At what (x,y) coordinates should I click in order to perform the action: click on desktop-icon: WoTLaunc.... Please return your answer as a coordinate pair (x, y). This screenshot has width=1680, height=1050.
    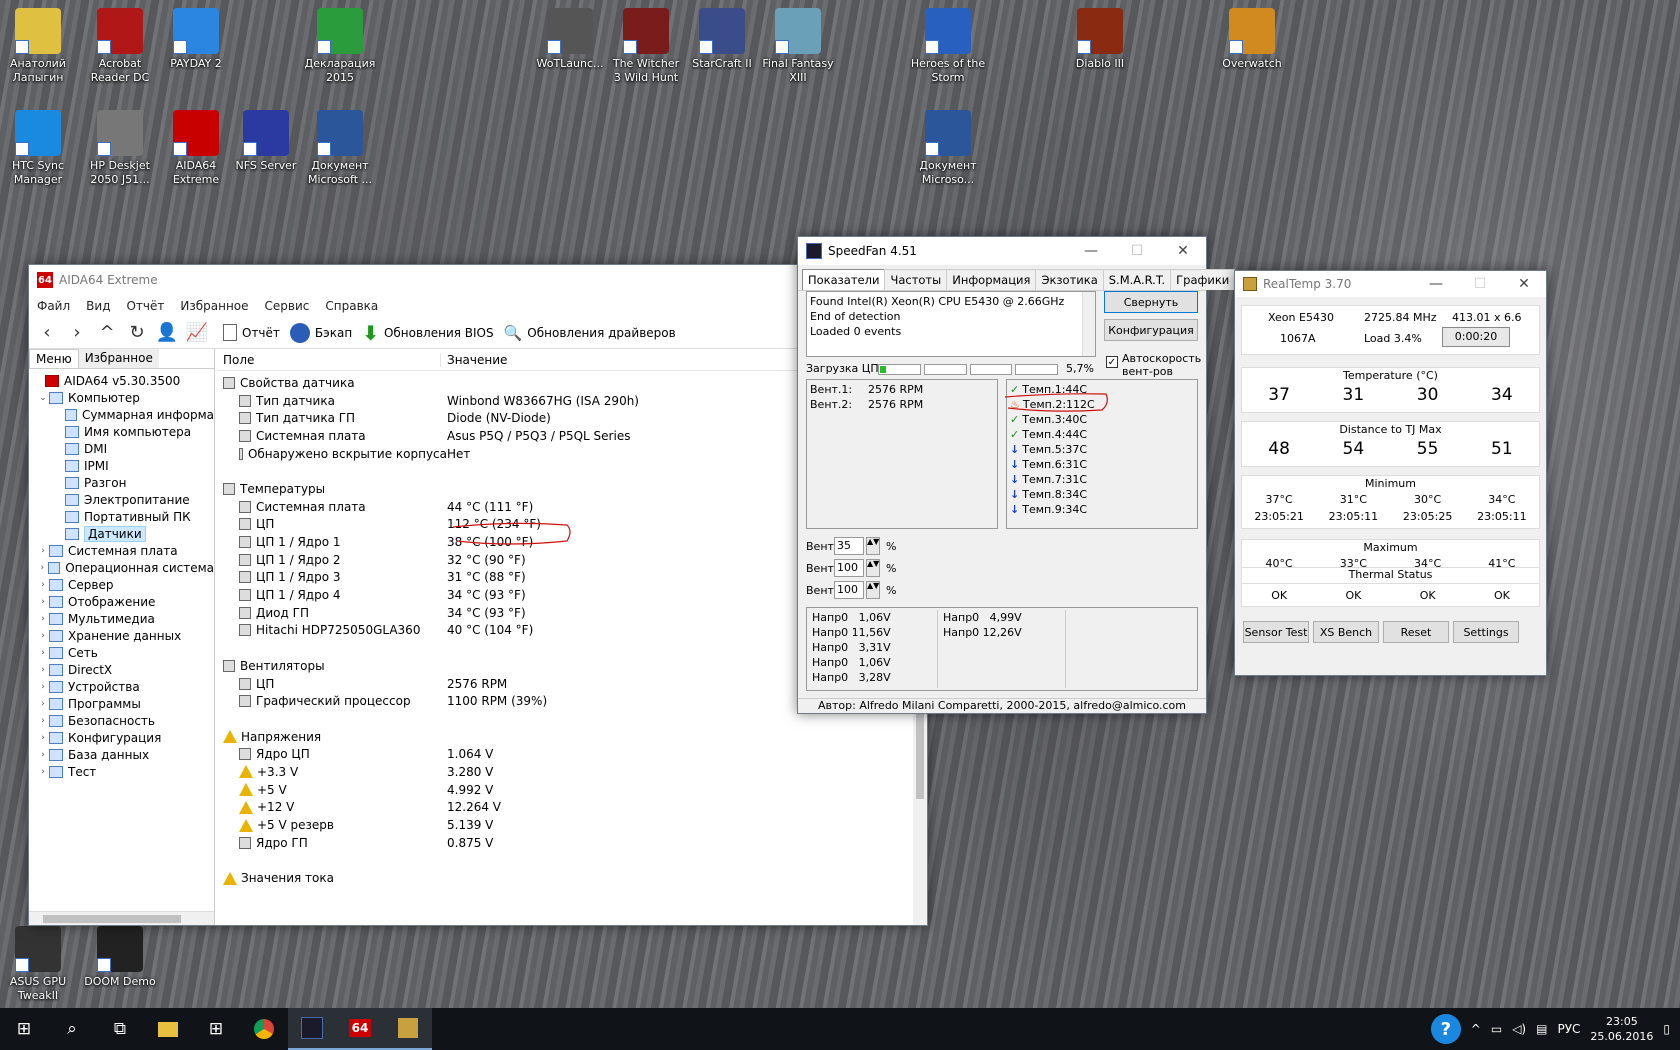
    Looking at the image, I should click on (570, 39).